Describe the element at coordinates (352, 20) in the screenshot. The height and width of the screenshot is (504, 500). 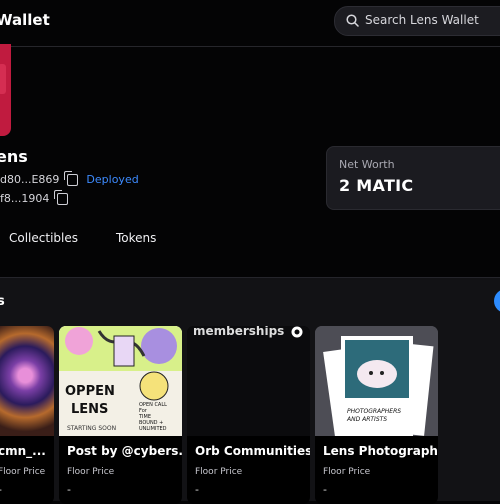
I see `search-icon` at that location.